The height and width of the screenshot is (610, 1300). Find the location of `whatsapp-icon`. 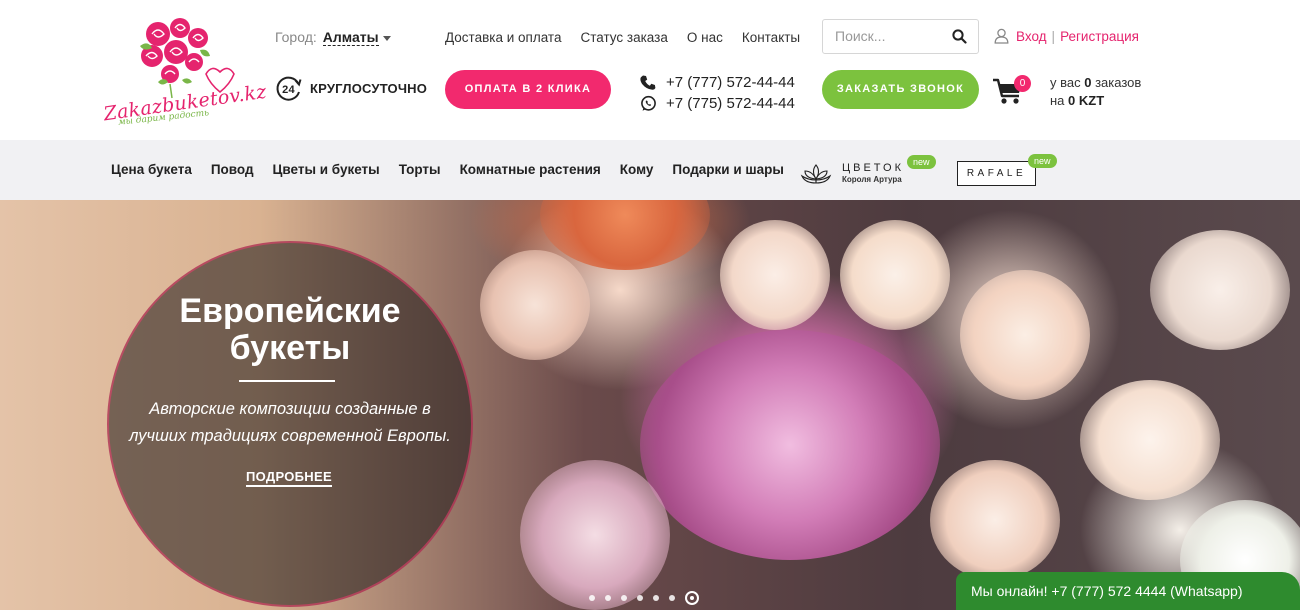

whatsapp-icon is located at coordinates (648, 103).